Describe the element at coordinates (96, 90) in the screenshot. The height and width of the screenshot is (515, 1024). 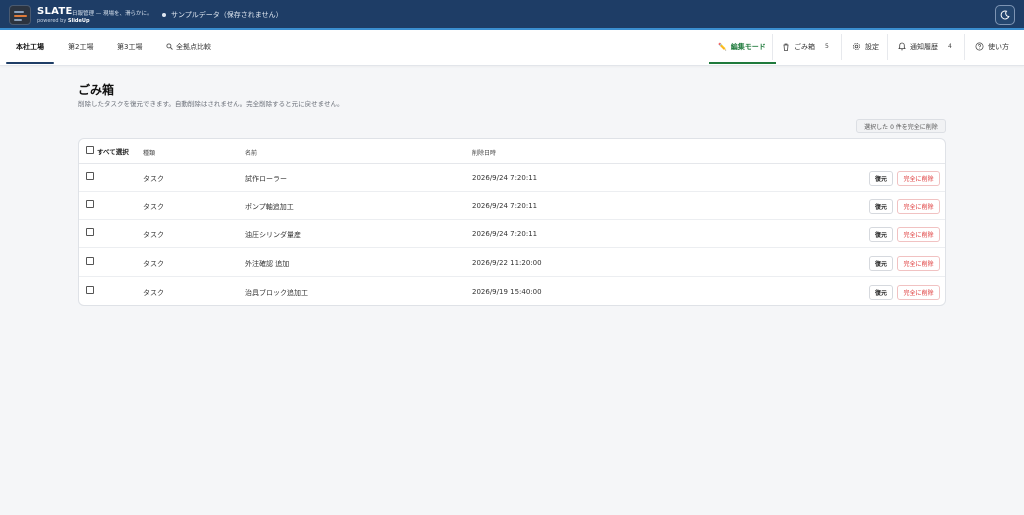
I see `page-title: ごみ箱` at that location.